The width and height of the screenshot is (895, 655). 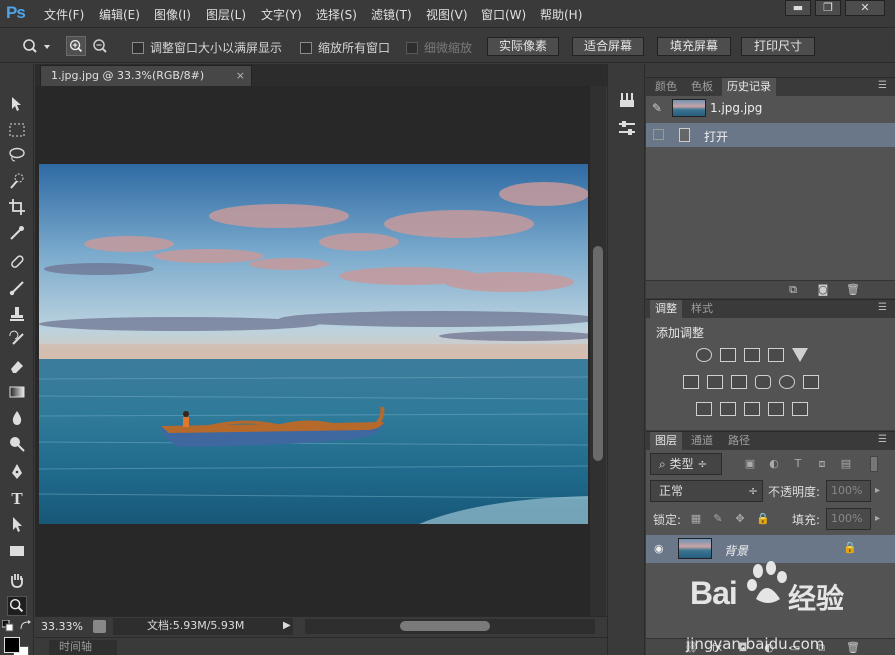 What do you see at coordinates (877, 490) in the screenshot?
I see `opacity-dropdown-icon: ▸` at bounding box center [877, 490].